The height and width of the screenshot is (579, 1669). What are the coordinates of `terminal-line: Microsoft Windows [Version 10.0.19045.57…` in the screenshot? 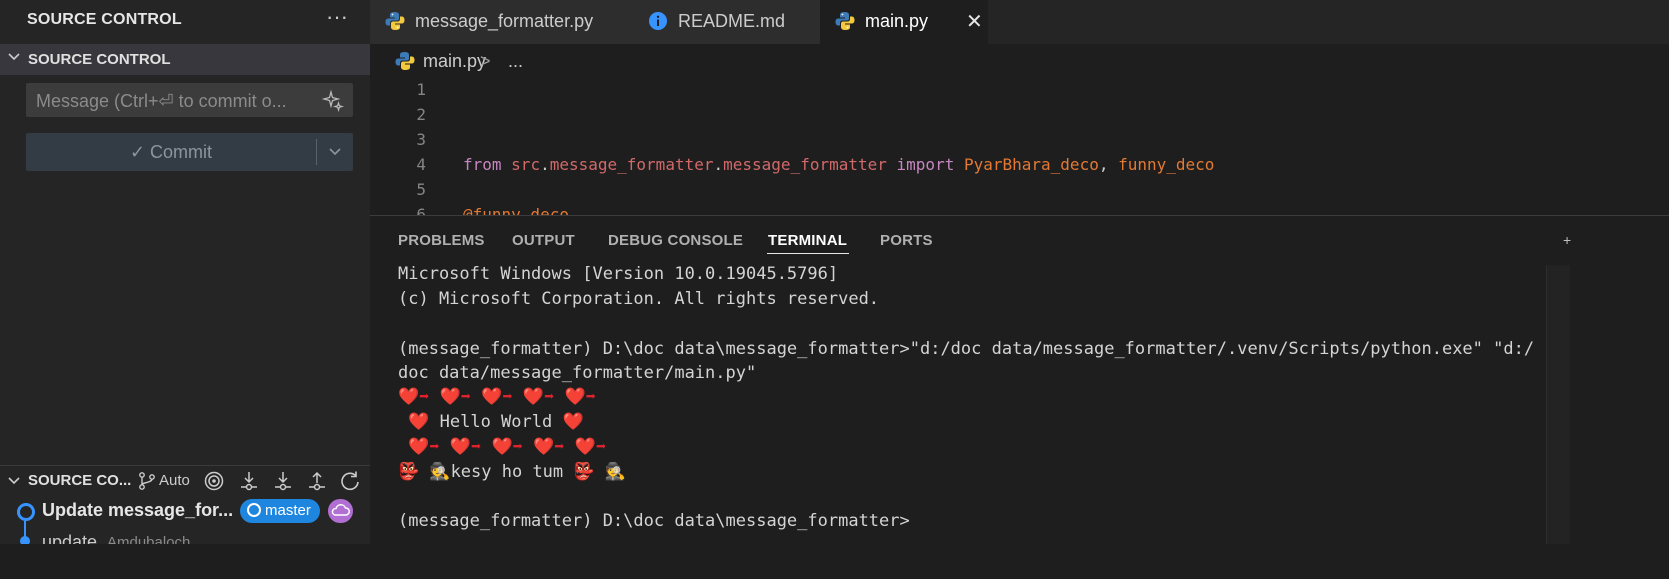 It's located at (618, 274).